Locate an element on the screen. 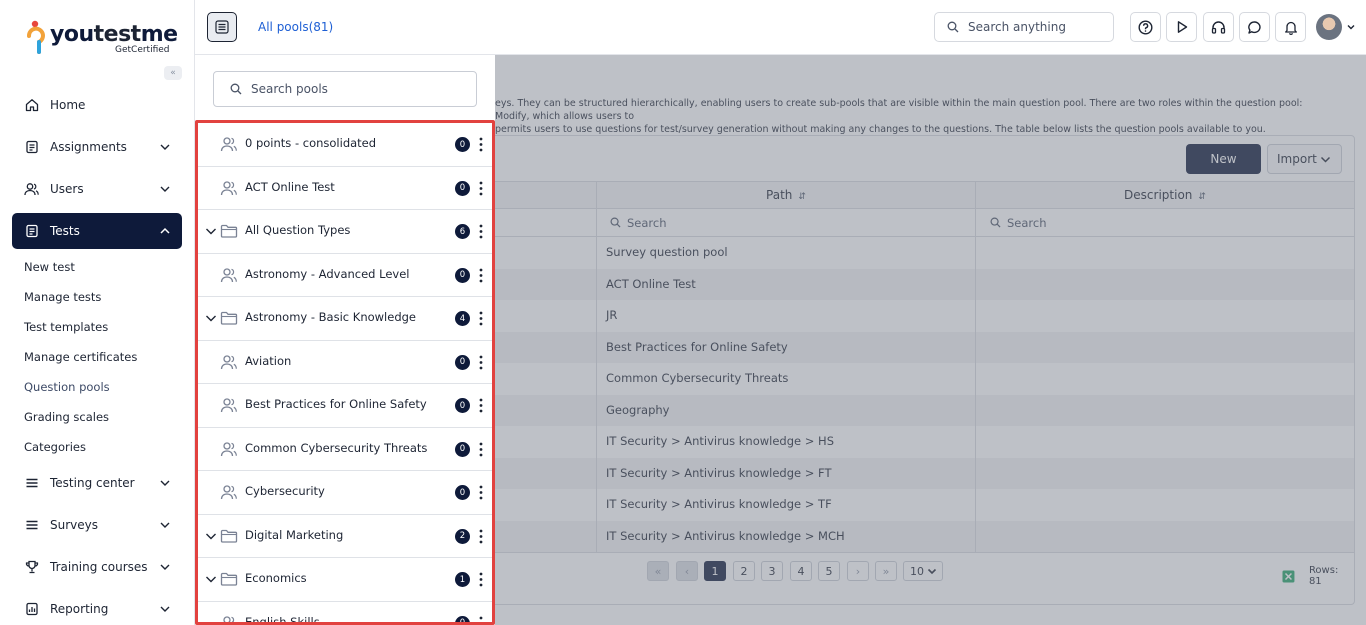 This screenshot has height=625, width=1366. pool-item-best-practices-for-online-safety: Best Practices for Online Safety 0 is located at coordinates (345, 406).